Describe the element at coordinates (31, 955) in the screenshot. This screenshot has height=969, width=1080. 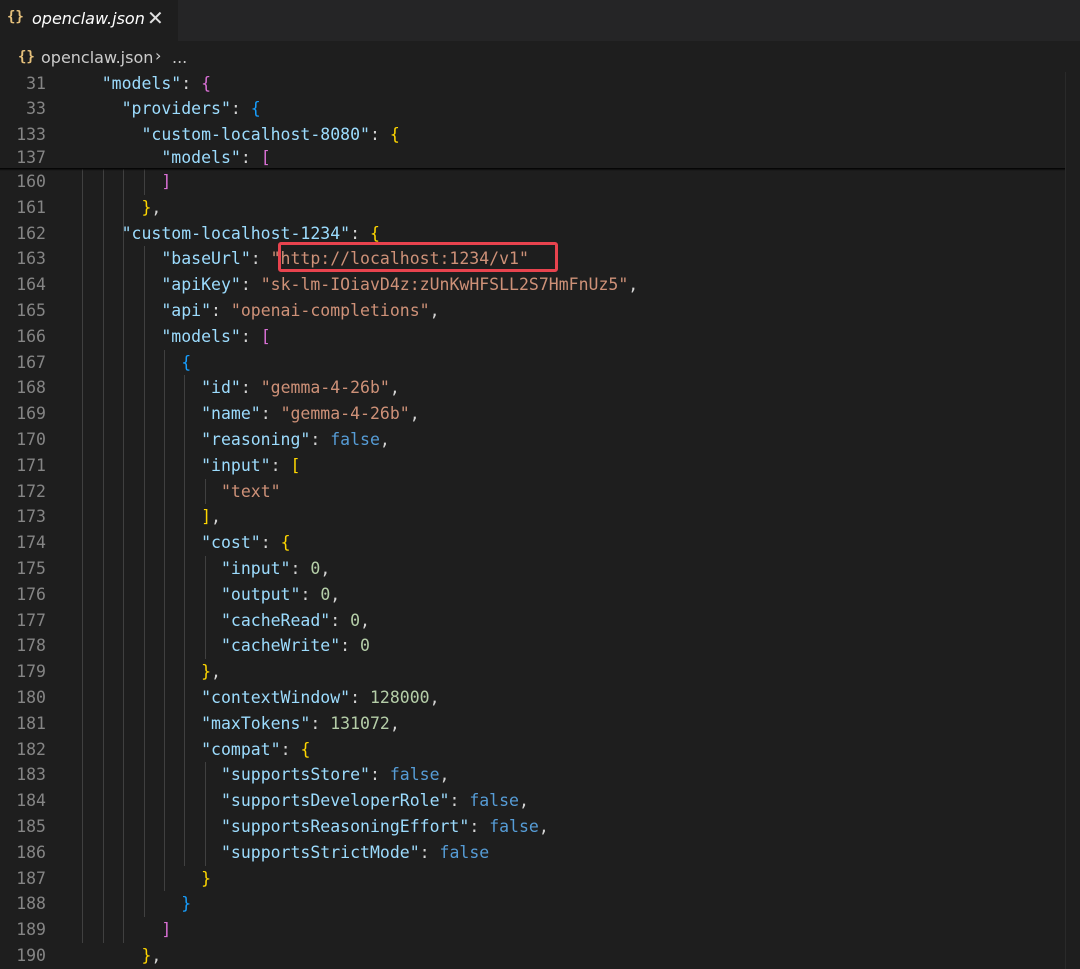
I see `line-number: 190` at that location.